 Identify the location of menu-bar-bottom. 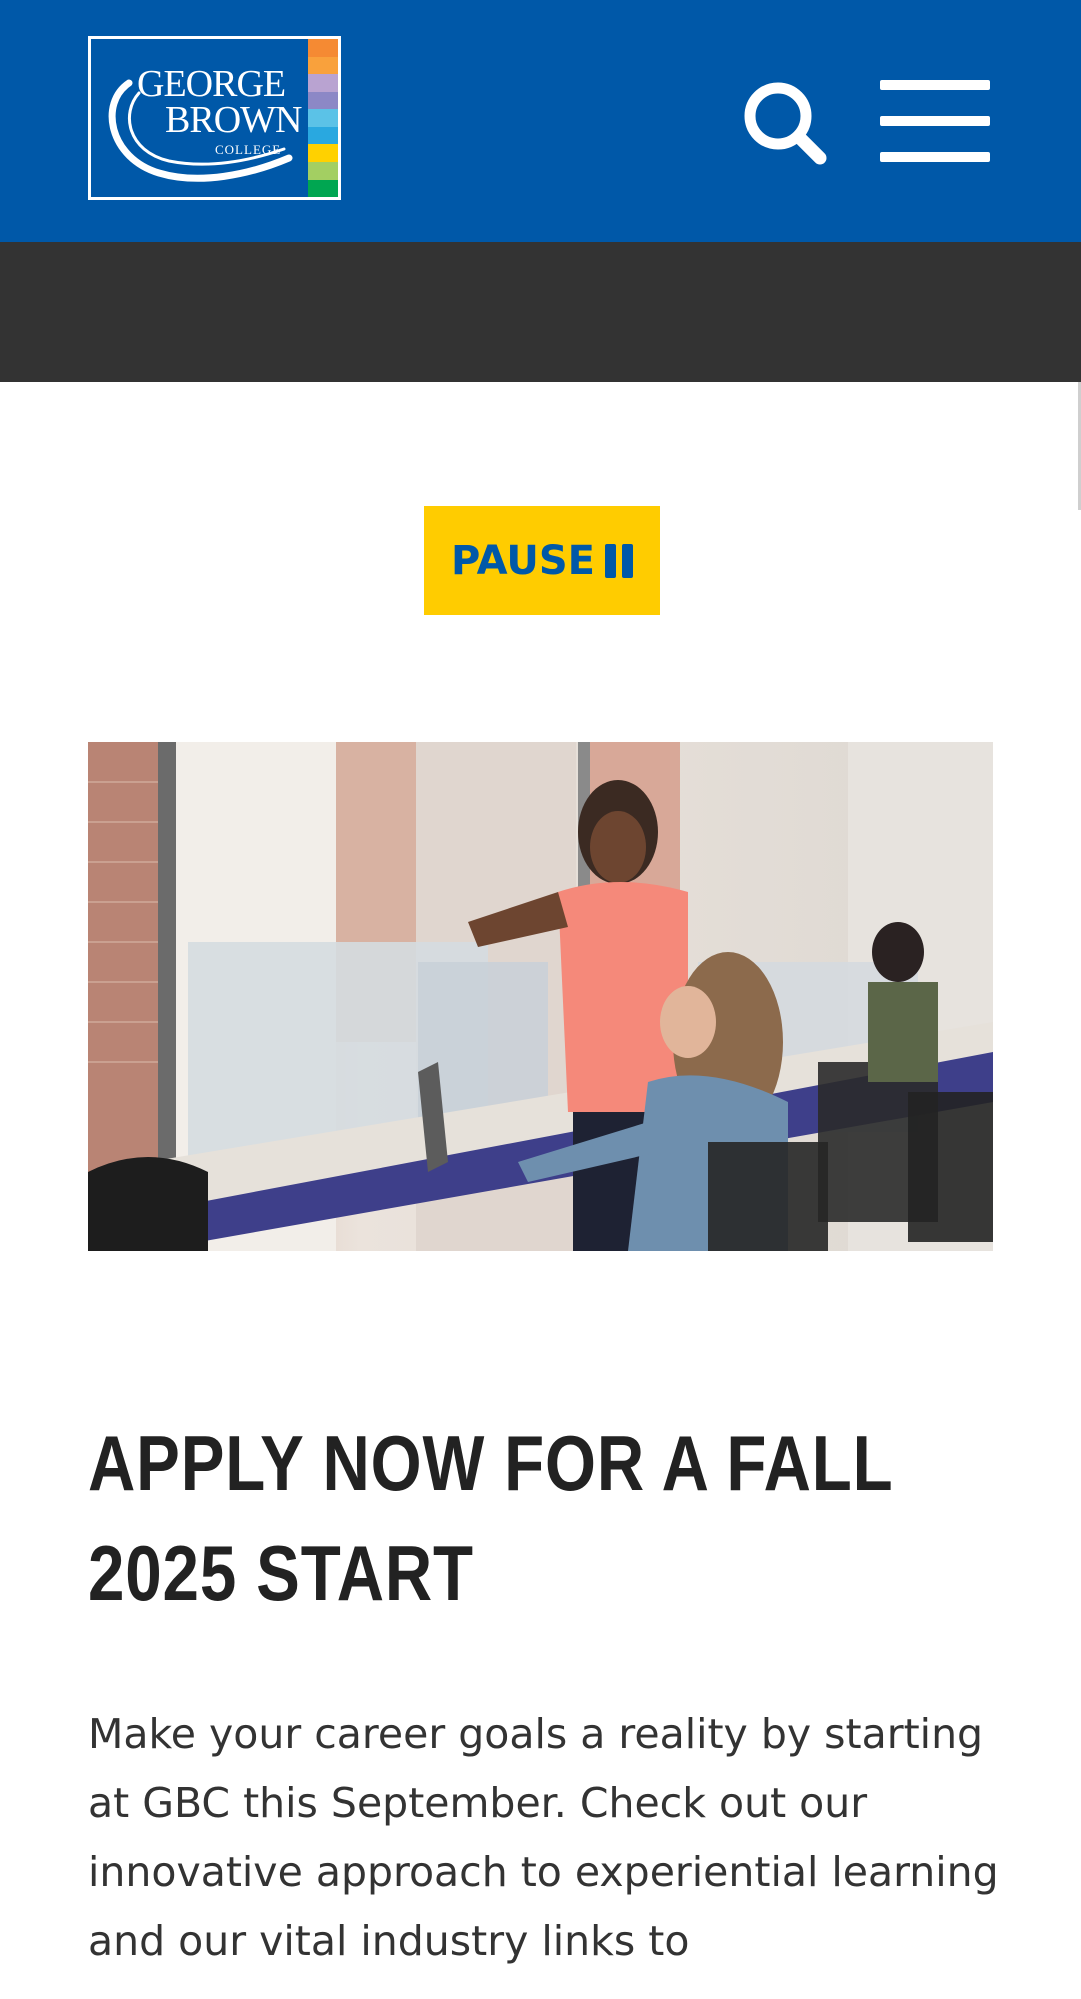
(935, 157).